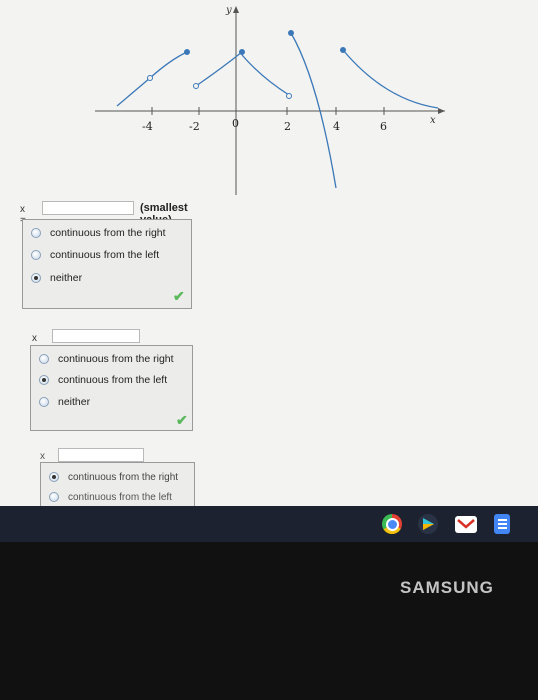 Image resolution: width=538 pixels, height=700 pixels. What do you see at coordinates (147, 126) in the screenshot?
I see `tick-label: -4` at bounding box center [147, 126].